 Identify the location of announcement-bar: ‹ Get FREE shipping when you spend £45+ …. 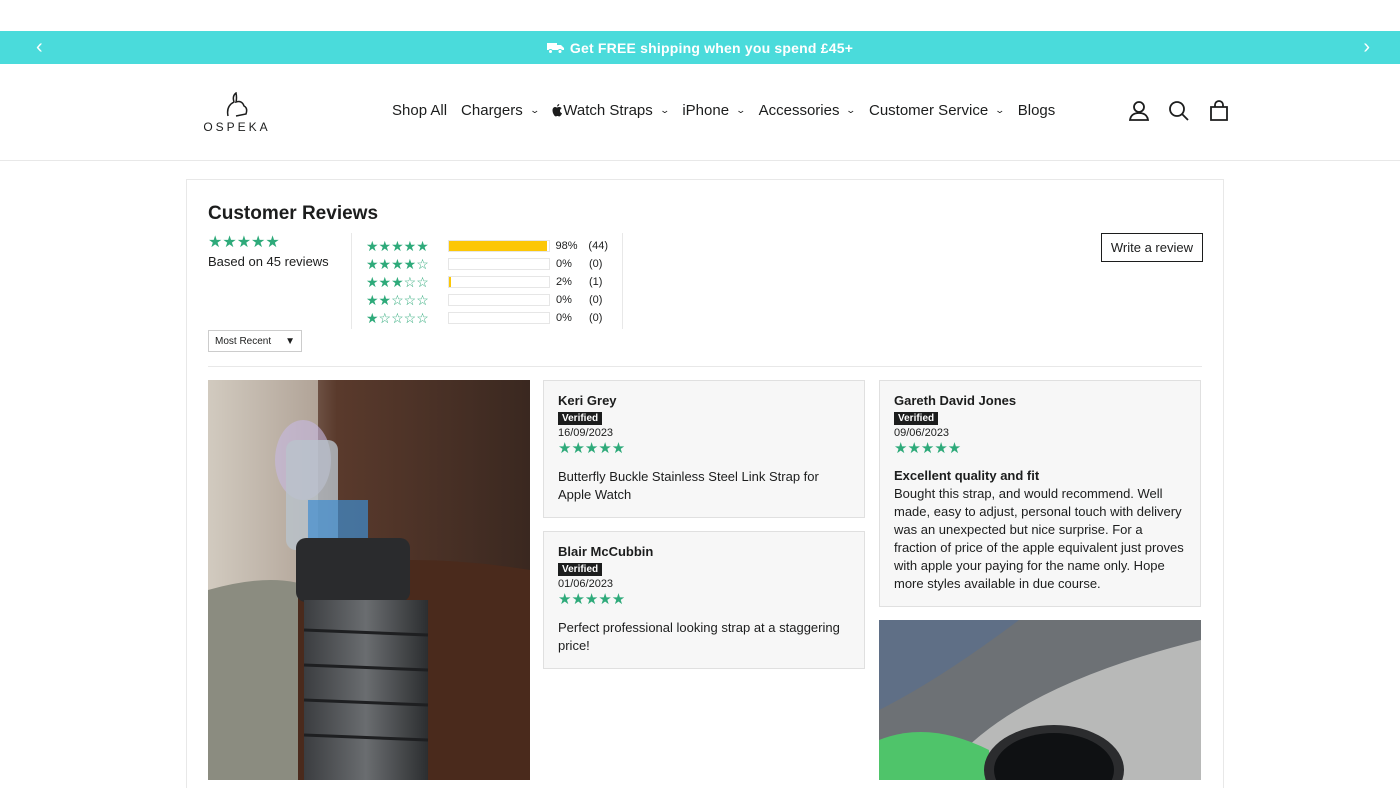
(700, 47).